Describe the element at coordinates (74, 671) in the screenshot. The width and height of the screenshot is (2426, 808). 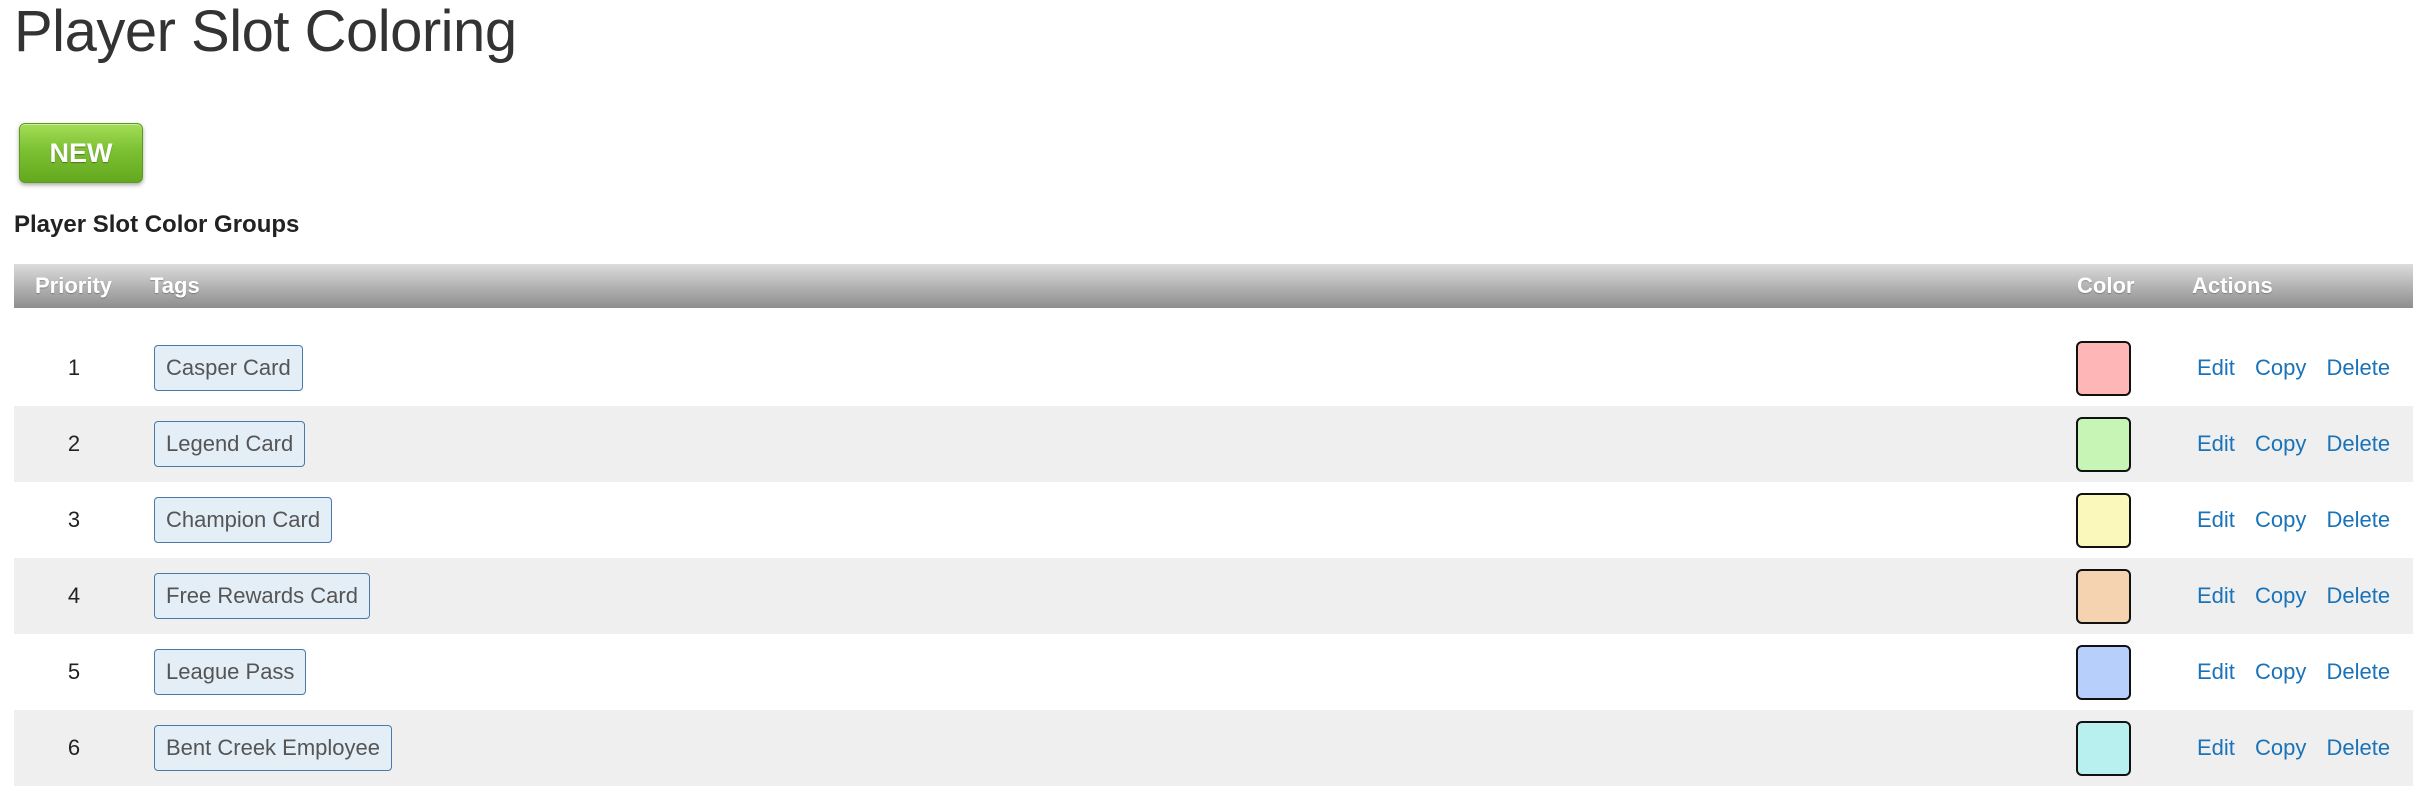
I see `priority-value: 5` at that location.